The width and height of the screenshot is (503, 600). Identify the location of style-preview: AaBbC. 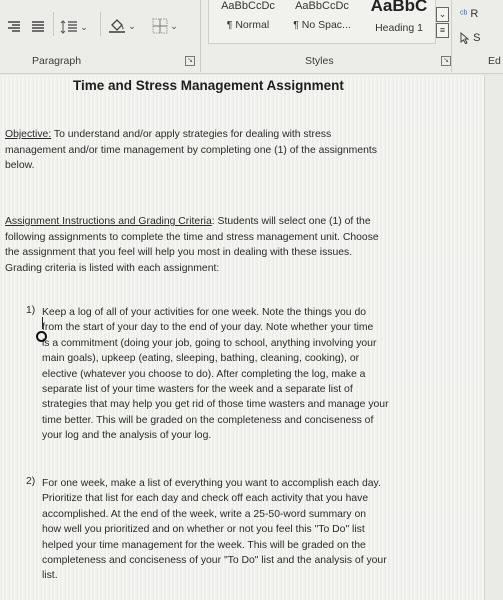
(399, 7).